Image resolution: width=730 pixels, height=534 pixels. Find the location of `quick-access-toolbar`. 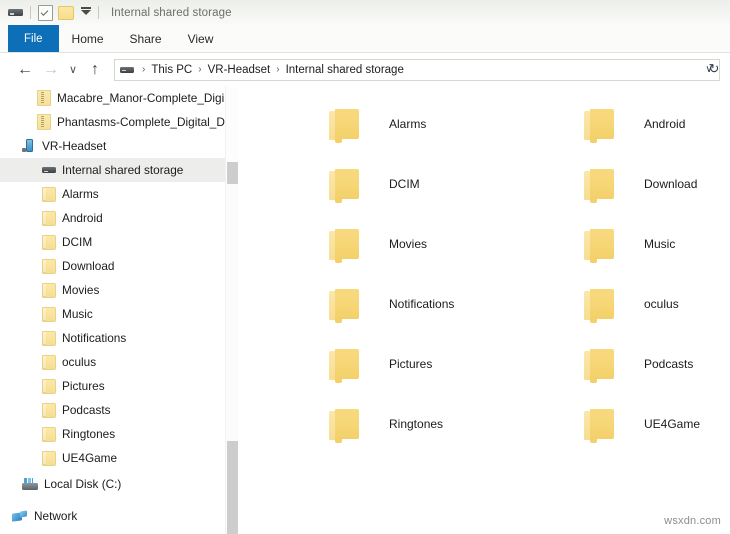

quick-access-toolbar is located at coordinates (54, 12).